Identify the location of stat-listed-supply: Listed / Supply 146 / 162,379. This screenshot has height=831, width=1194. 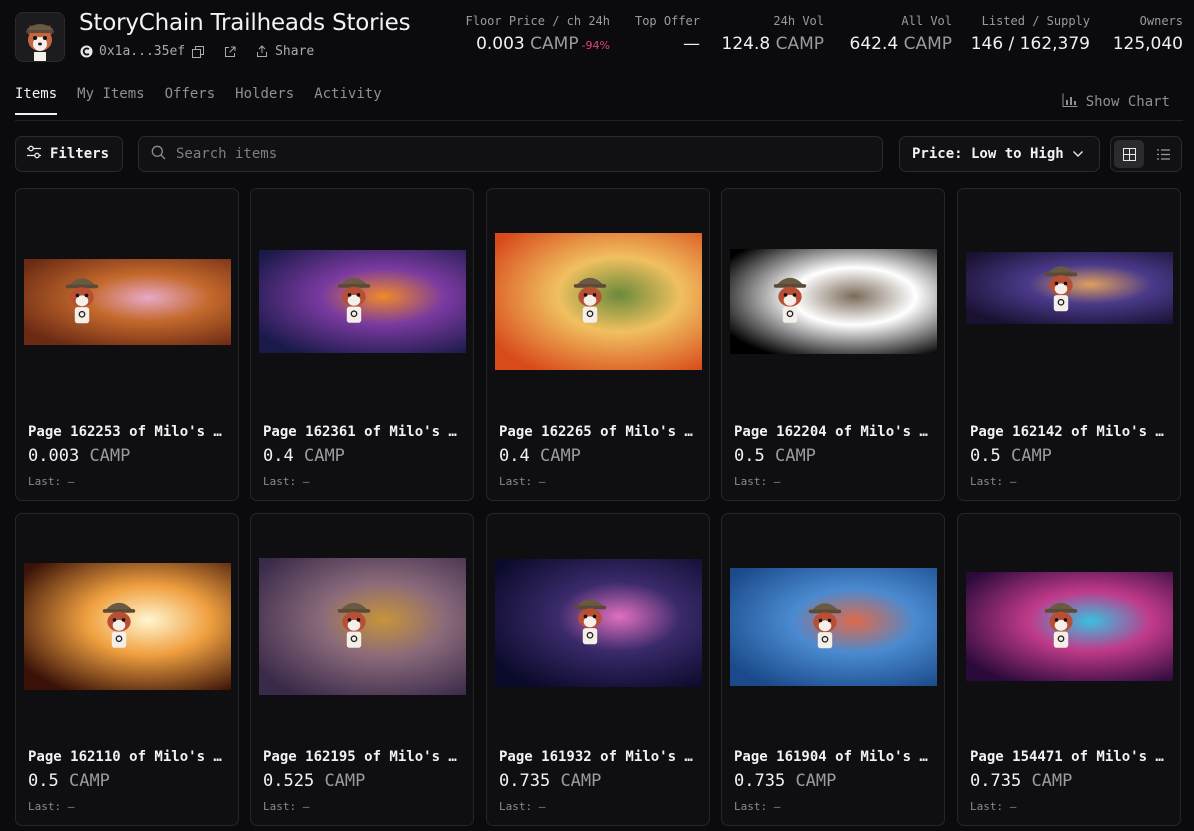
(1021, 34).